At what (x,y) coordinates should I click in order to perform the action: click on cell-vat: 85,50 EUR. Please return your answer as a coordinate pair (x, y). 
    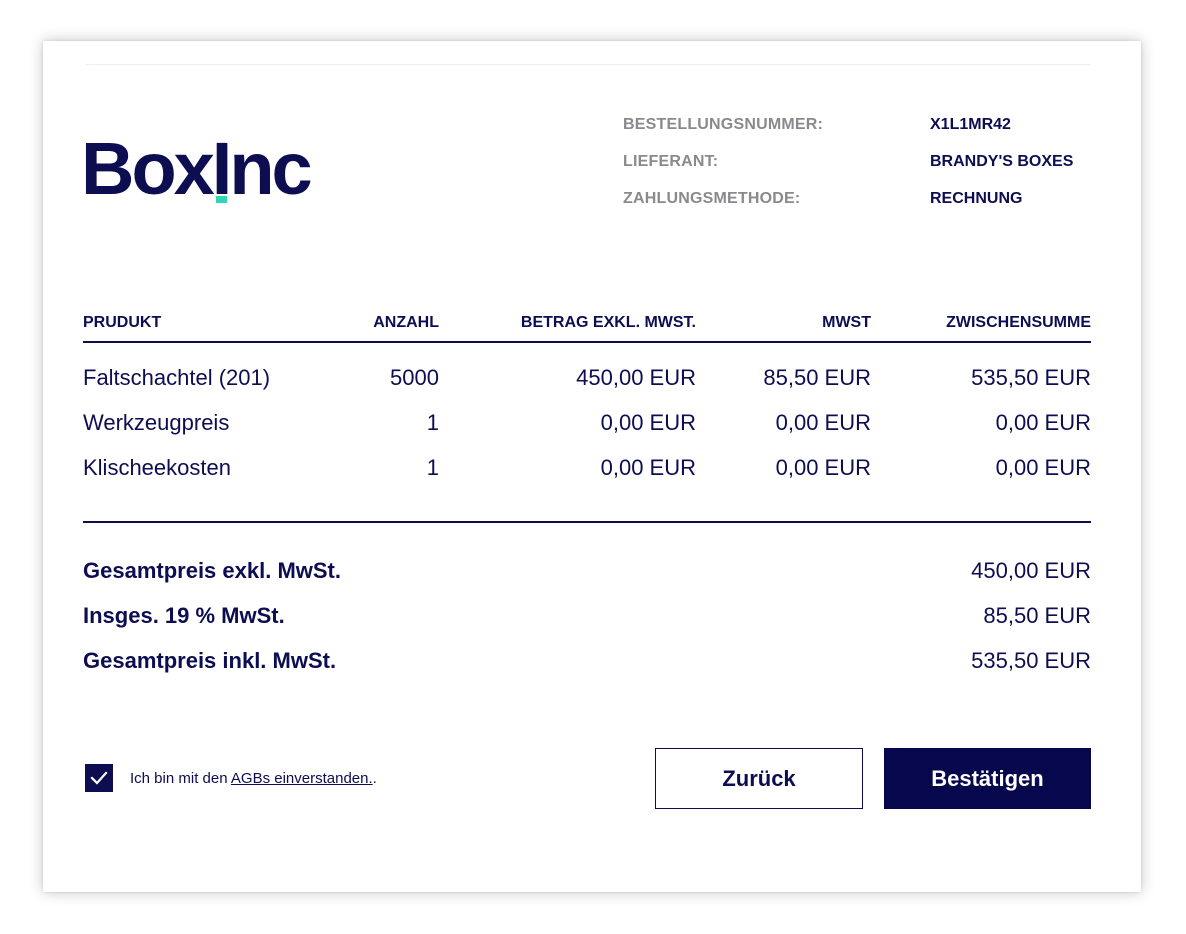
    Looking at the image, I should click on (817, 377).